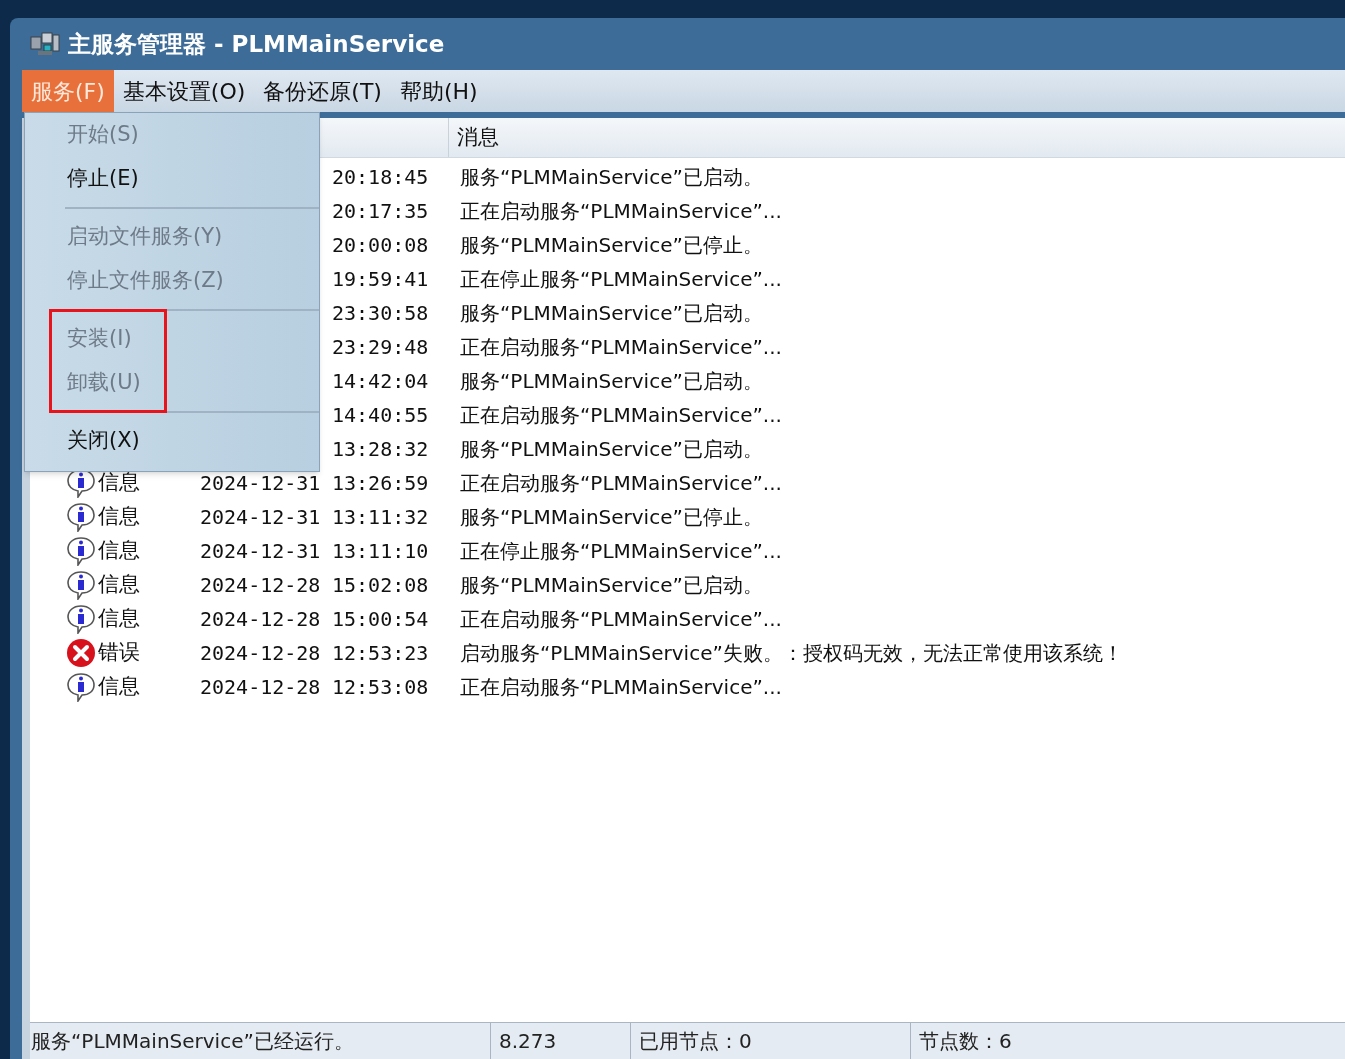  What do you see at coordinates (192, 1041) in the screenshot?
I see `status-text: 服务“PLMMainService”已经运行。` at bounding box center [192, 1041].